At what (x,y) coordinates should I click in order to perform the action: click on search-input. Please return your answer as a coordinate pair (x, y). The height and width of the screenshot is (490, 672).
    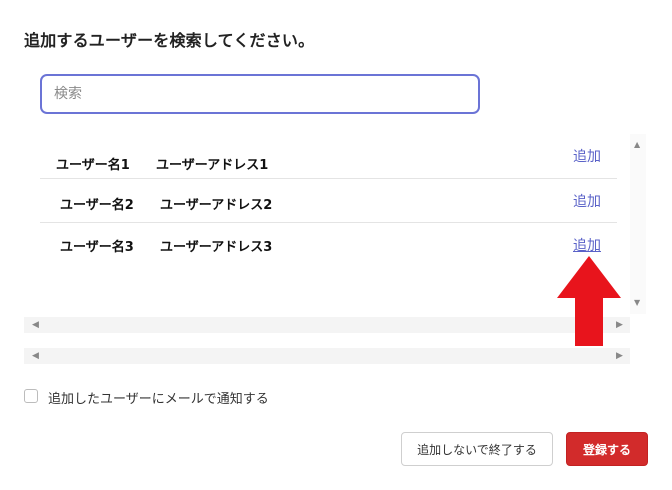
    Looking at the image, I should click on (260, 94).